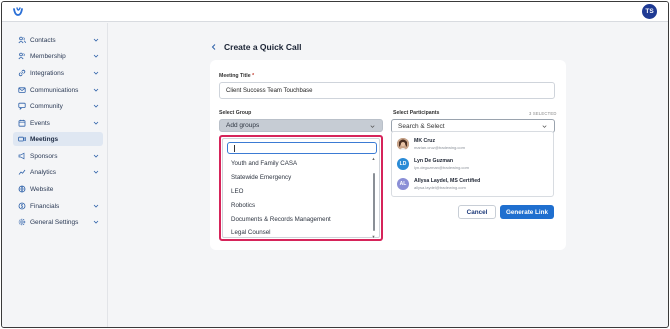 Image resolution: width=670 pixels, height=329 pixels. Describe the element at coordinates (441, 167) in the screenshot. I see `participant-email: lyn.deguzman@tradewing.com` at that location.